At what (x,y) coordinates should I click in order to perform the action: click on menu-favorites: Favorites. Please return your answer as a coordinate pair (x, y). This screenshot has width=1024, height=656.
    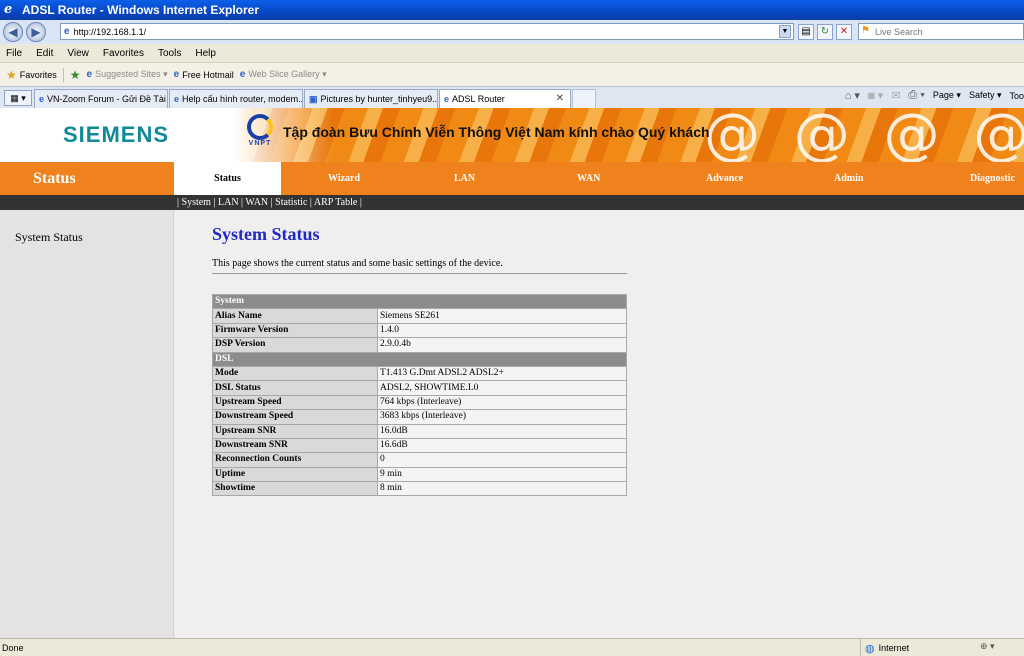
    Looking at the image, I should click on (123, 53).